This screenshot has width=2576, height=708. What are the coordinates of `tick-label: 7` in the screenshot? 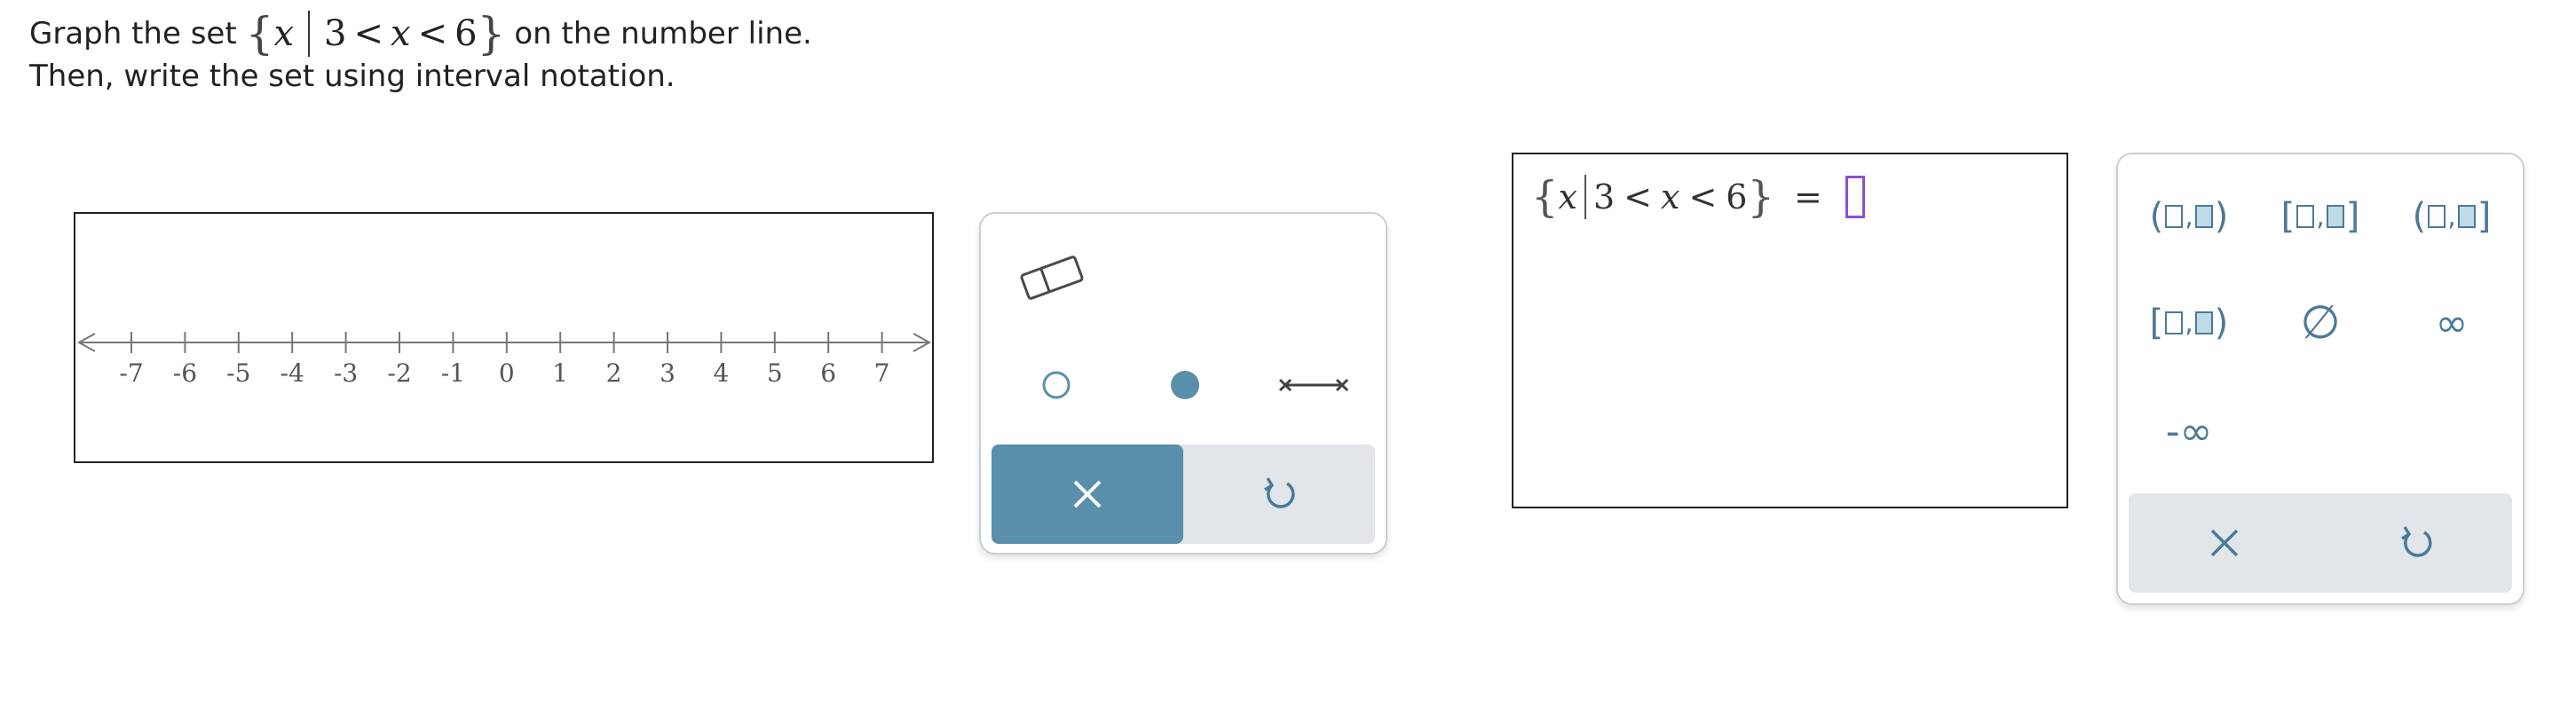 It's located at (882, 373).